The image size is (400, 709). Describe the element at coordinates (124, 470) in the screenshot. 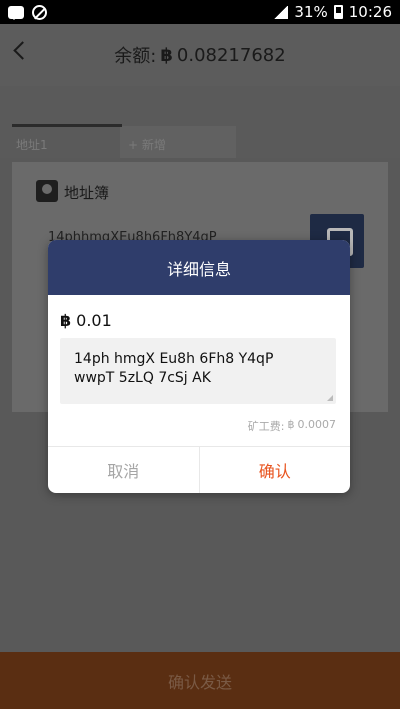

I see `cancel-button: 取消` at that location.